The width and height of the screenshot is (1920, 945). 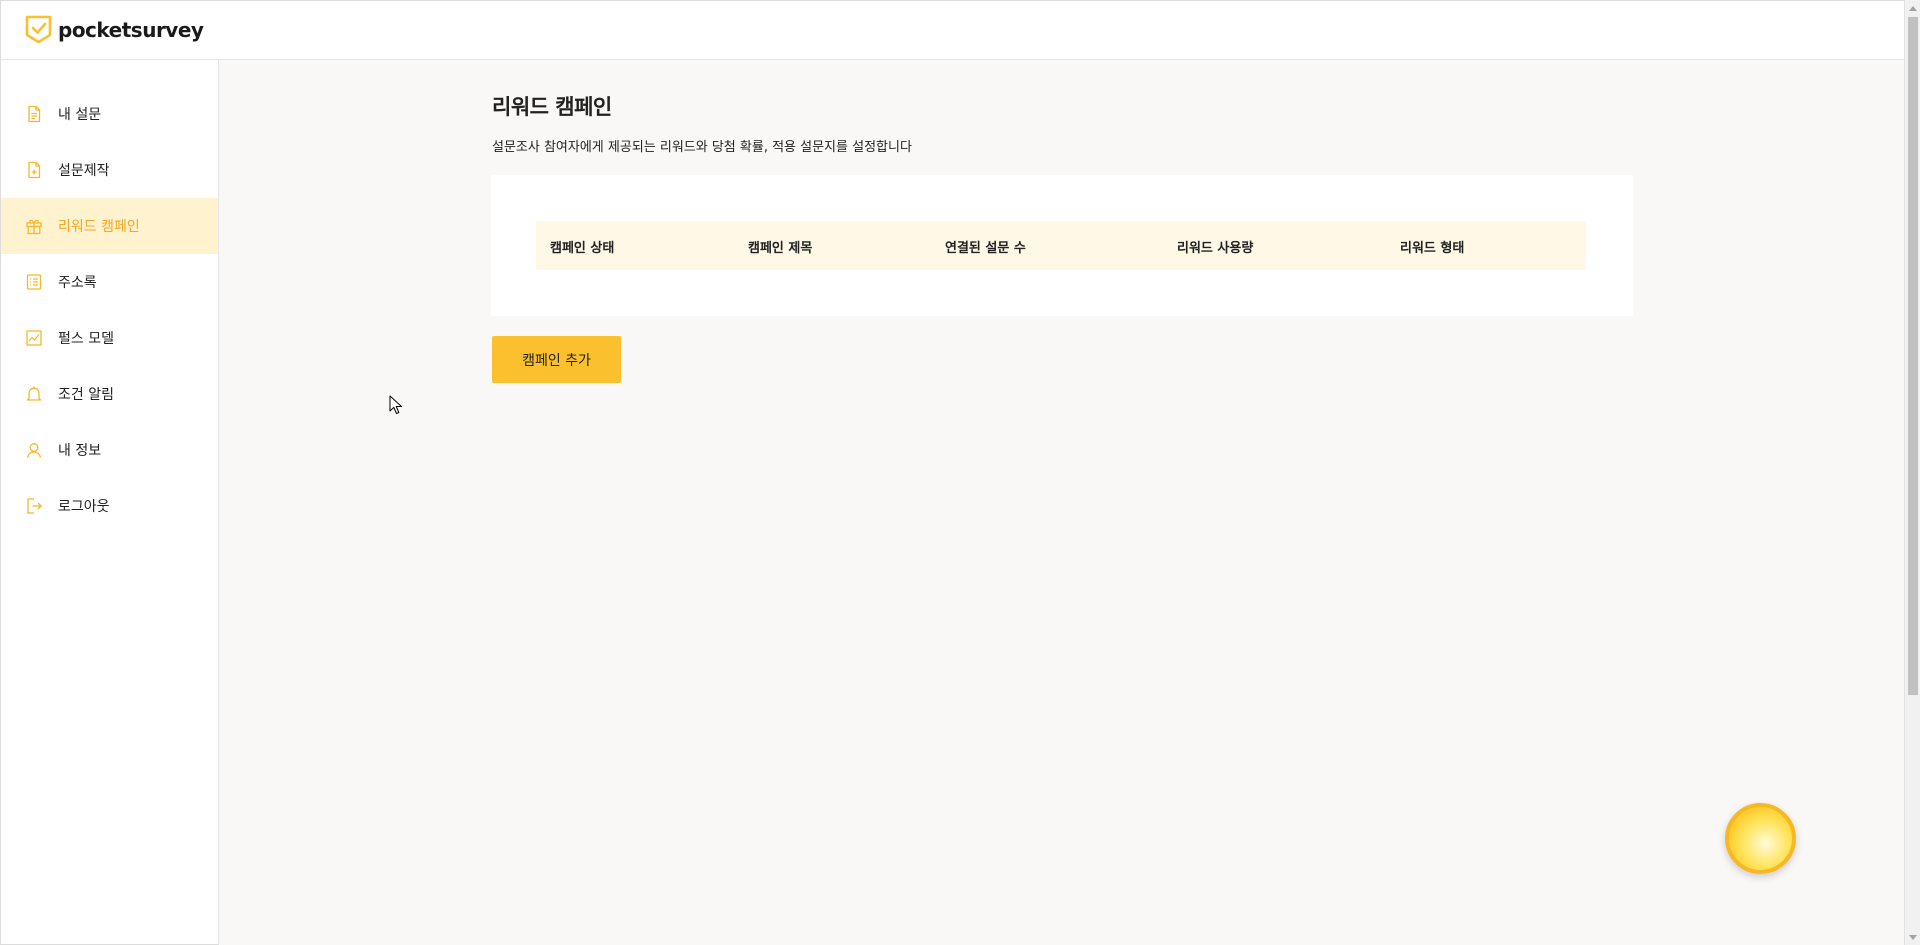 What do you see at coordinates (34, 282) in the screenshot?
I see `list-icon` at bounding box center [34, 282].